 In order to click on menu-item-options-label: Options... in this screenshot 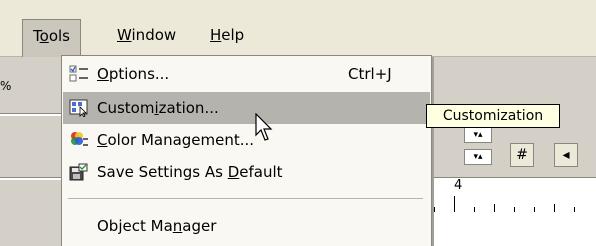, I will do `click(133, 74)`.